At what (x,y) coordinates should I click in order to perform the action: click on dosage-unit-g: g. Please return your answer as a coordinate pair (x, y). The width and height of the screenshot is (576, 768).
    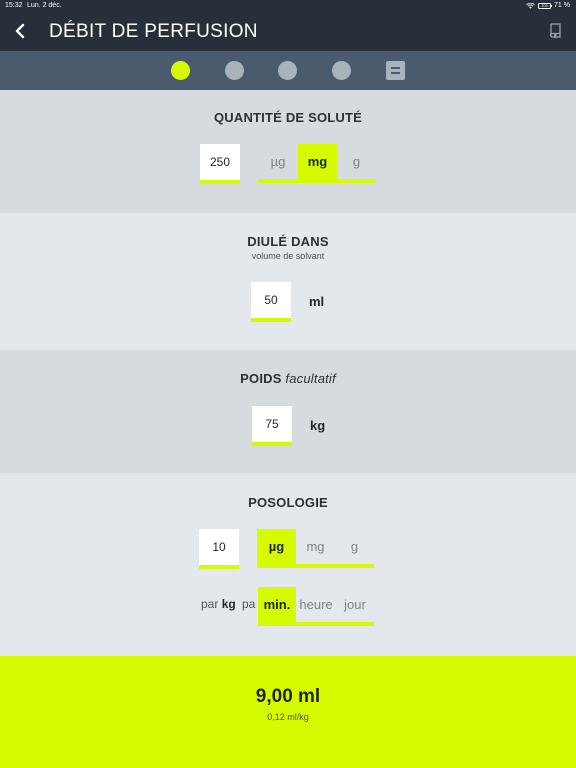
    Looking at the image, I should click on (354, 546).